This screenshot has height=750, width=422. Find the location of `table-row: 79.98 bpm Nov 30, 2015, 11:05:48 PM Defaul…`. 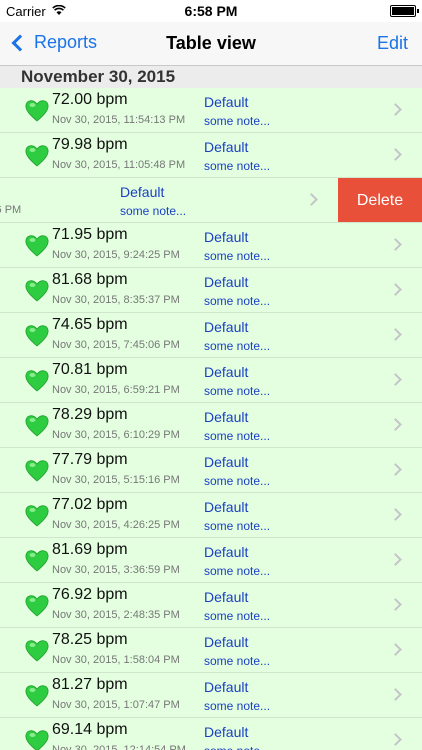

table-row: 79.98 bpm Nov 30, 2015, 11:05:48 PM Defaul… is located at coordinates (211, 155).